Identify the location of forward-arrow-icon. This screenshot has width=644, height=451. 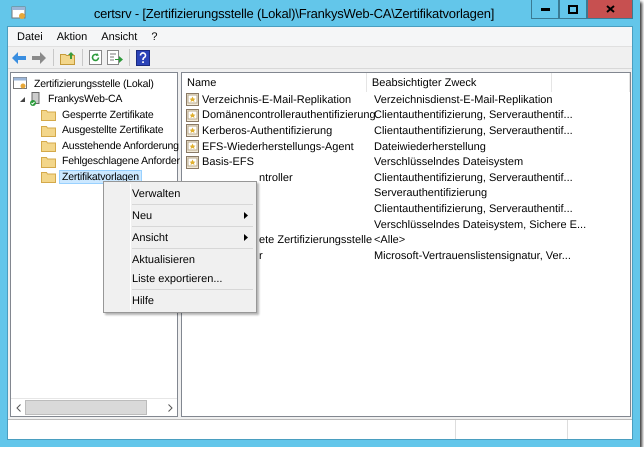
(39, 57).